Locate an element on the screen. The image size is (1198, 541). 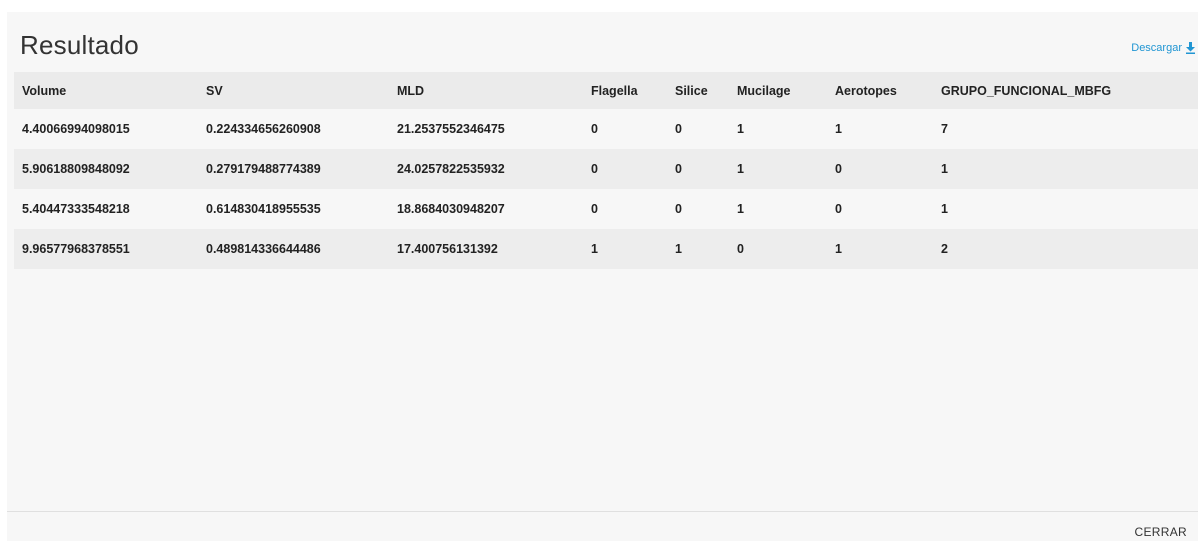
download-link: Descargar is located at coordinates (1163, 48).